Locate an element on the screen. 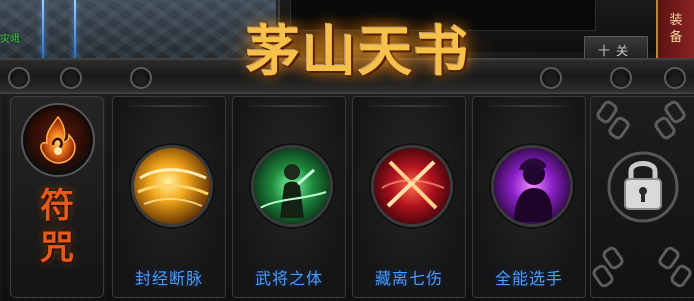 This screenshot has width=694, height=301. category-tab-talisman: 符 咒 is located at coordinates (57, 197).